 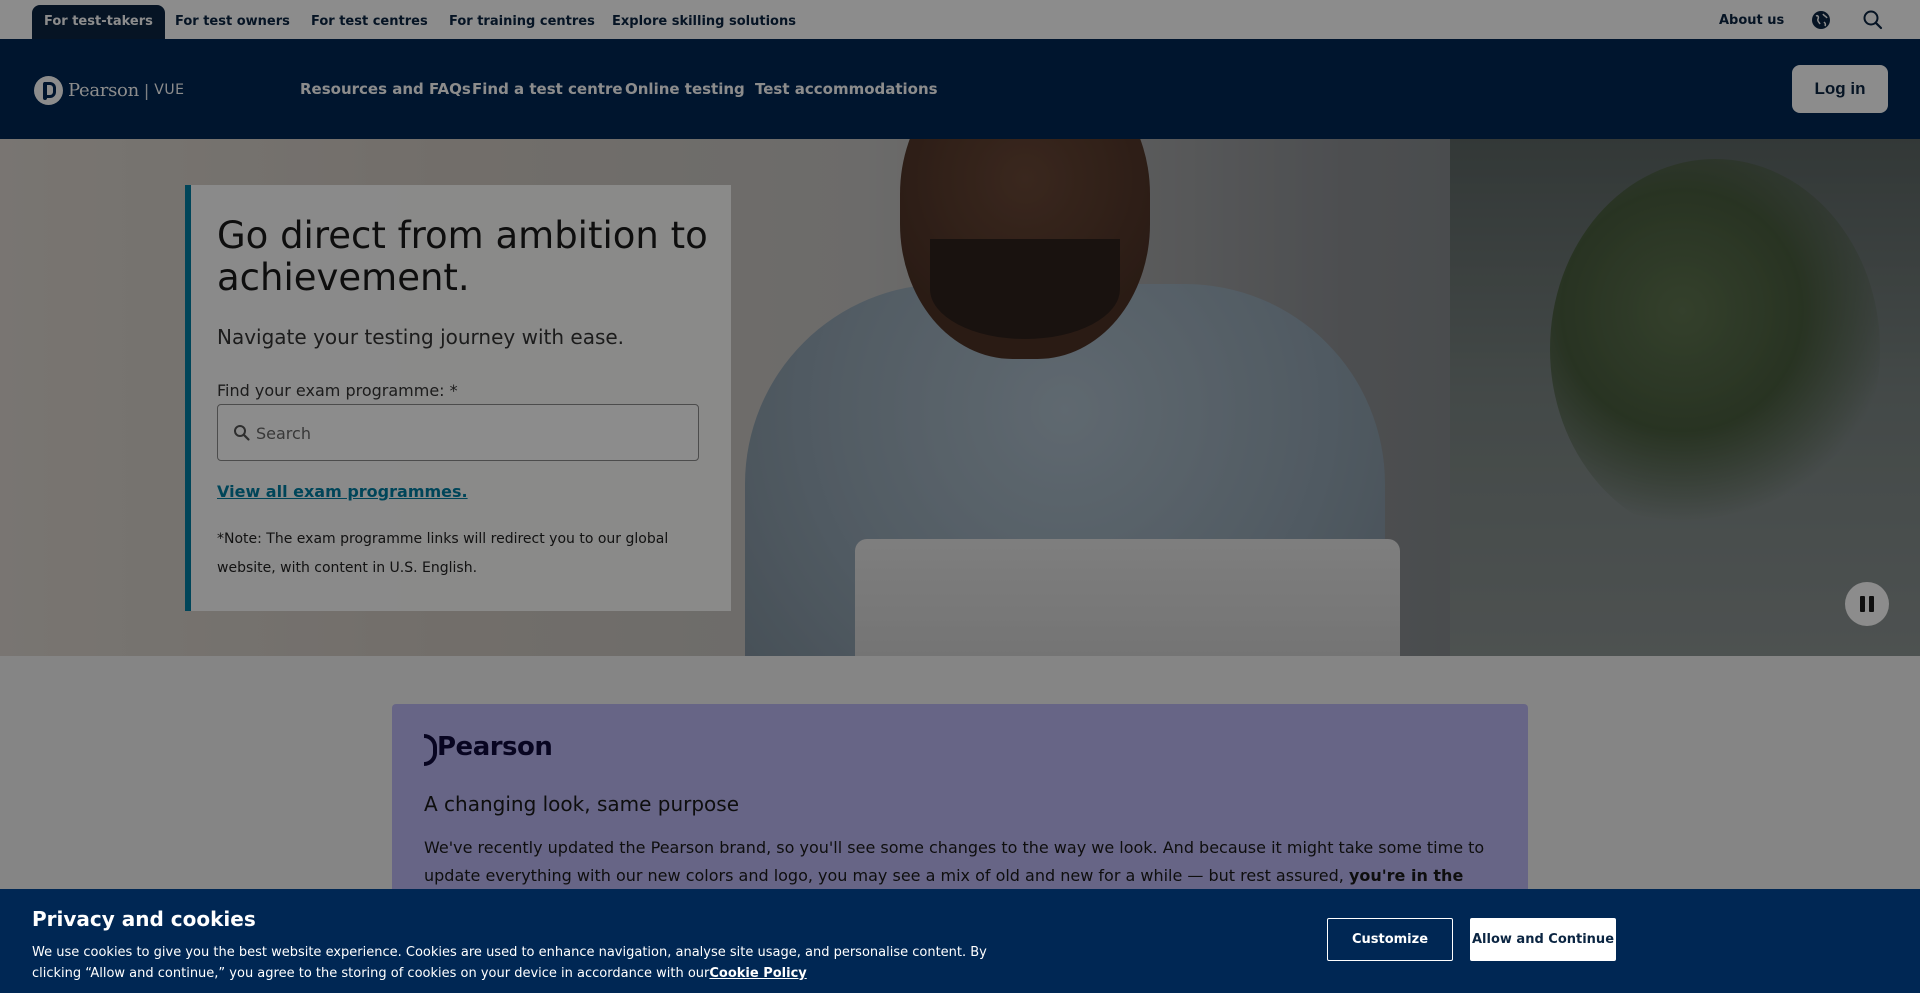 What do you see at coordinates (1390, 939) in the screenshot?
I see `customize-button: Customize` at bounding box center [1390, 939].